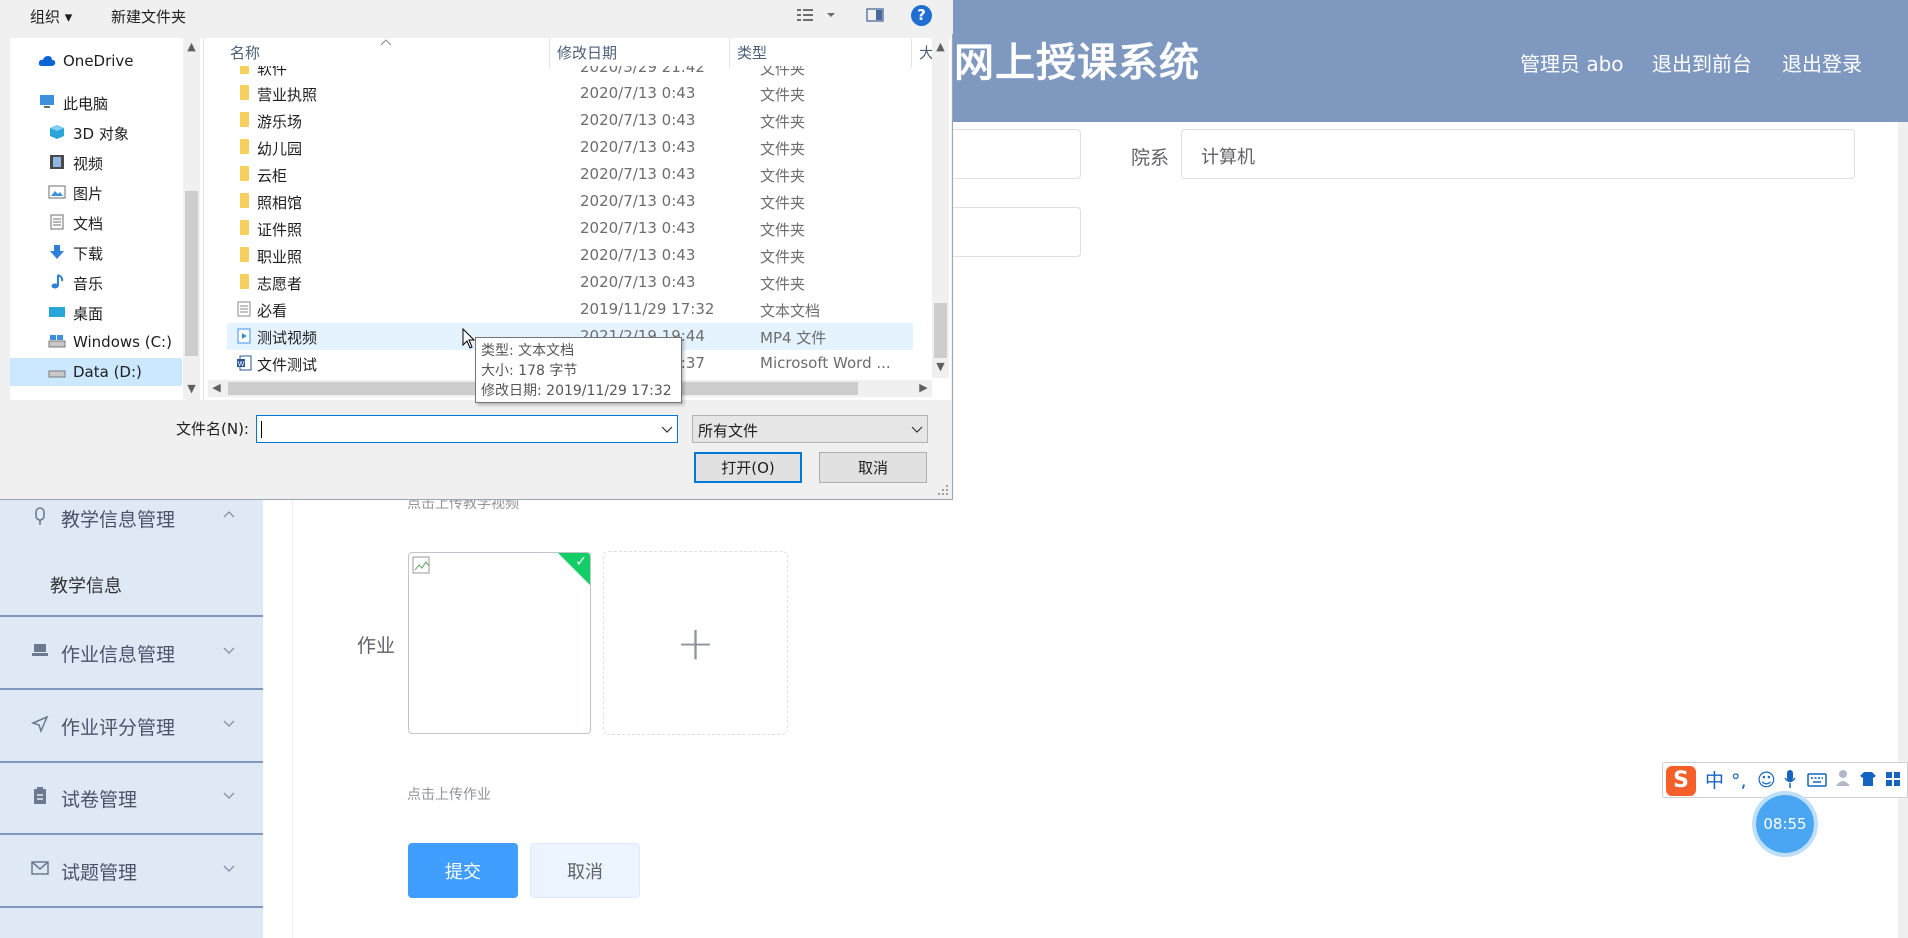 The height and width of the screenshot is (938, 1908). I want to click on view-options-icon, so click(817, 17).